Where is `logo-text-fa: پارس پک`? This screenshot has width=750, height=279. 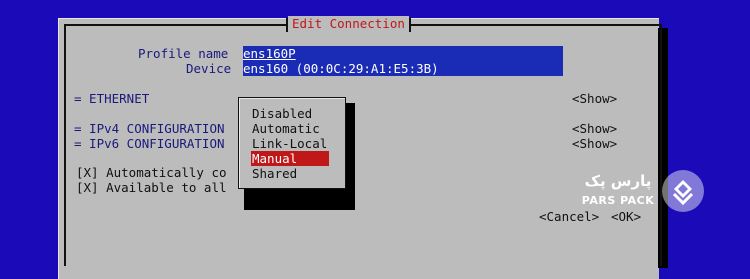
logo-text-fa: پارس پک is located at coordinates (618, 181).